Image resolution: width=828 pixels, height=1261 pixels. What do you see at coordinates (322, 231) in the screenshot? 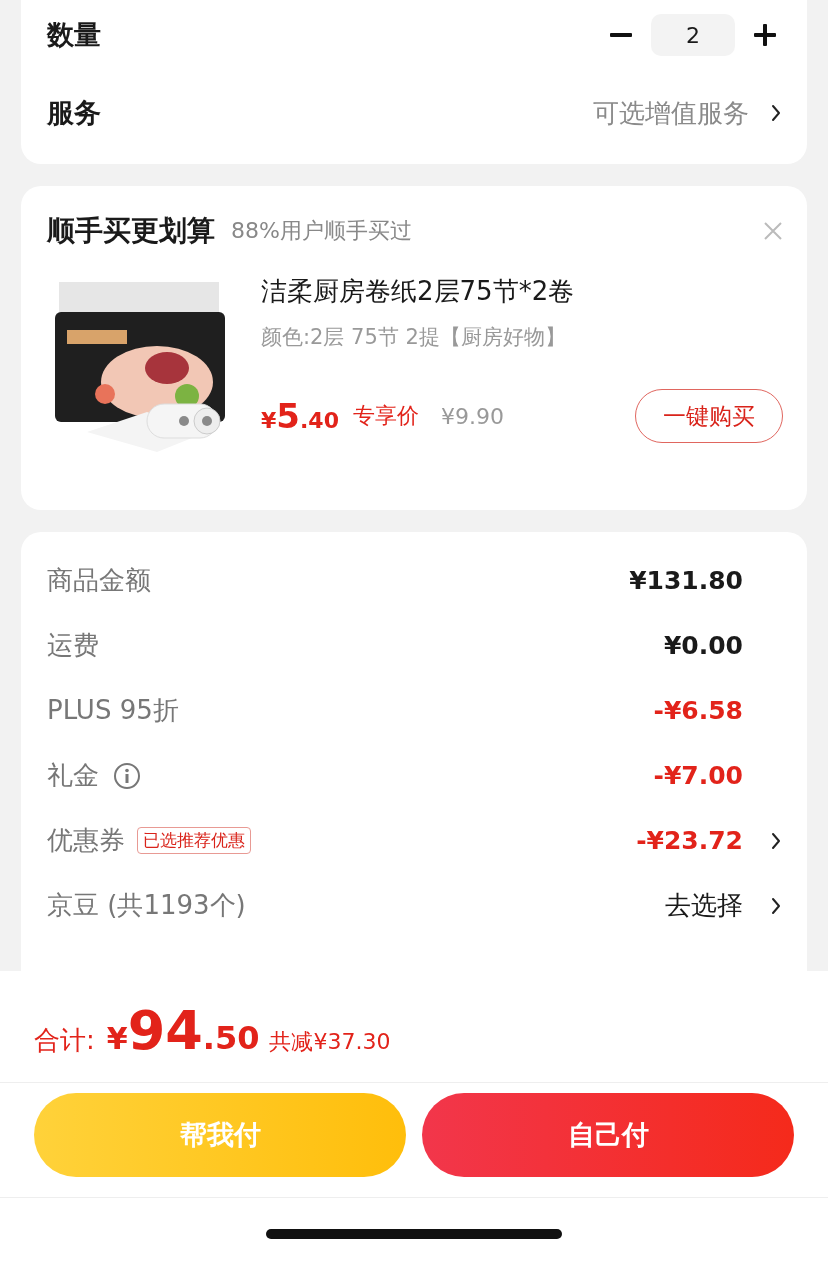
I see `addon-subtitle: 88%用户顺手买过` at bounding box center [322, 231].